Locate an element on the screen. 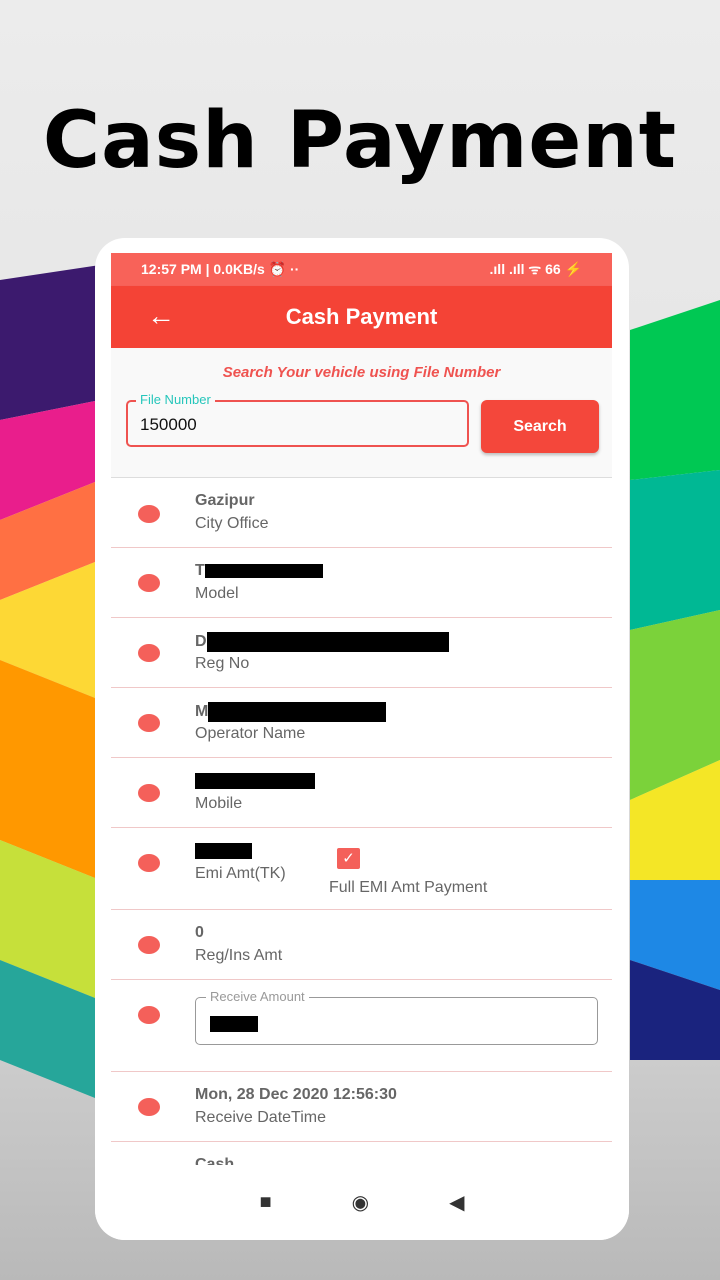  item-value: T is located at coordinates (200, 570).